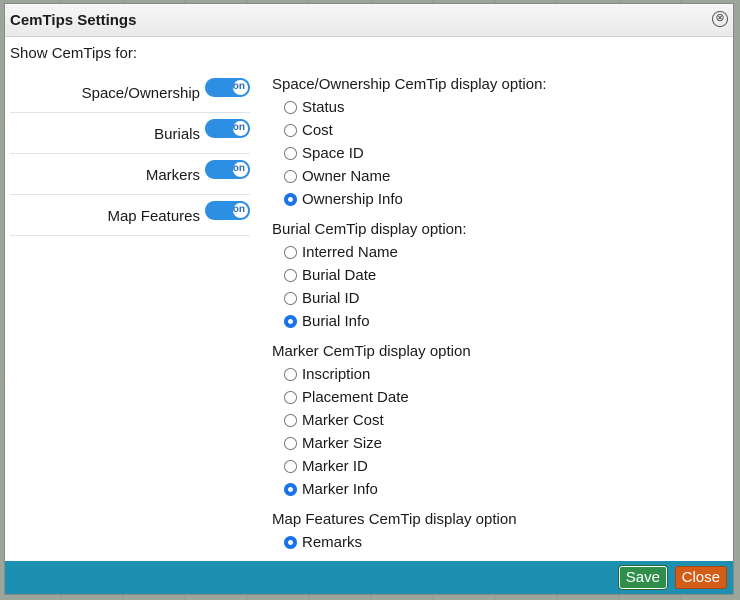 The width and height of the screenshot is (740, 600). I want to click on map-features-option-title: Map Features CemTip display option, so click(394, 519).